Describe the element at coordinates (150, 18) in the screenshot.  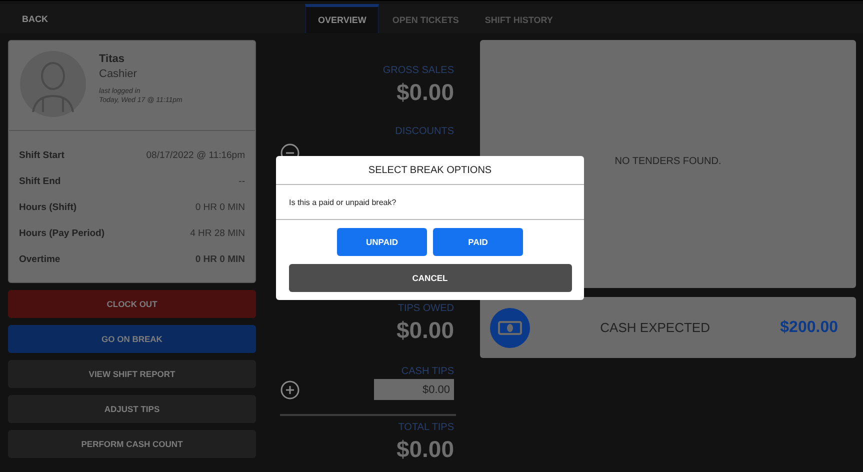
I see `back-button: BACK` at that location.